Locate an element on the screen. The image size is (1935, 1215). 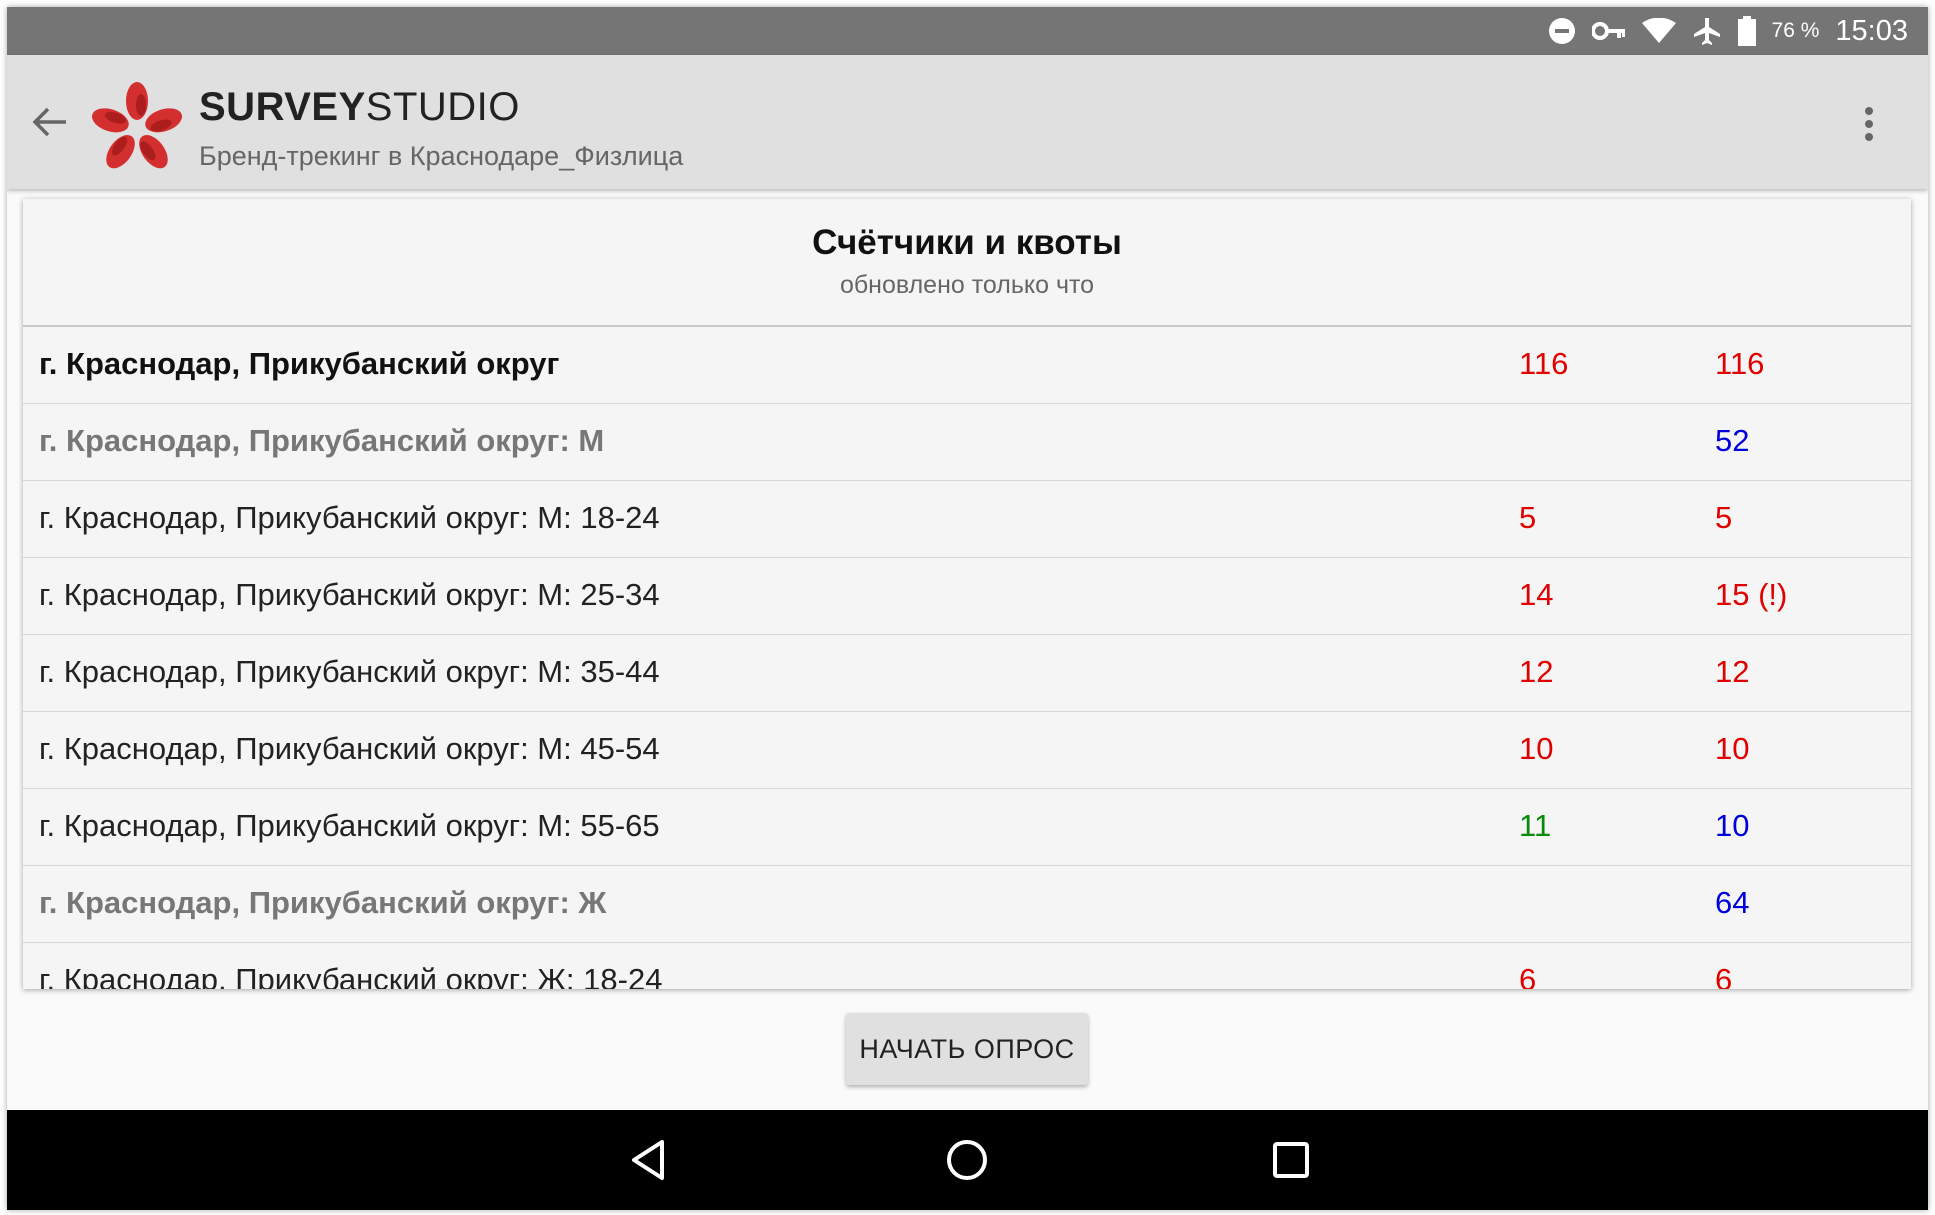
back-button is located at coordinates (50, 122).